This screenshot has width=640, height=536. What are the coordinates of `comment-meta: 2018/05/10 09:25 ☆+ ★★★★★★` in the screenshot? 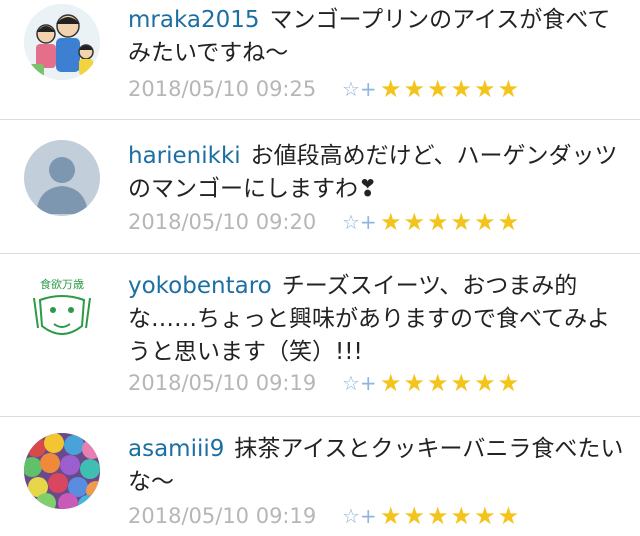 It's located at (324, 89).